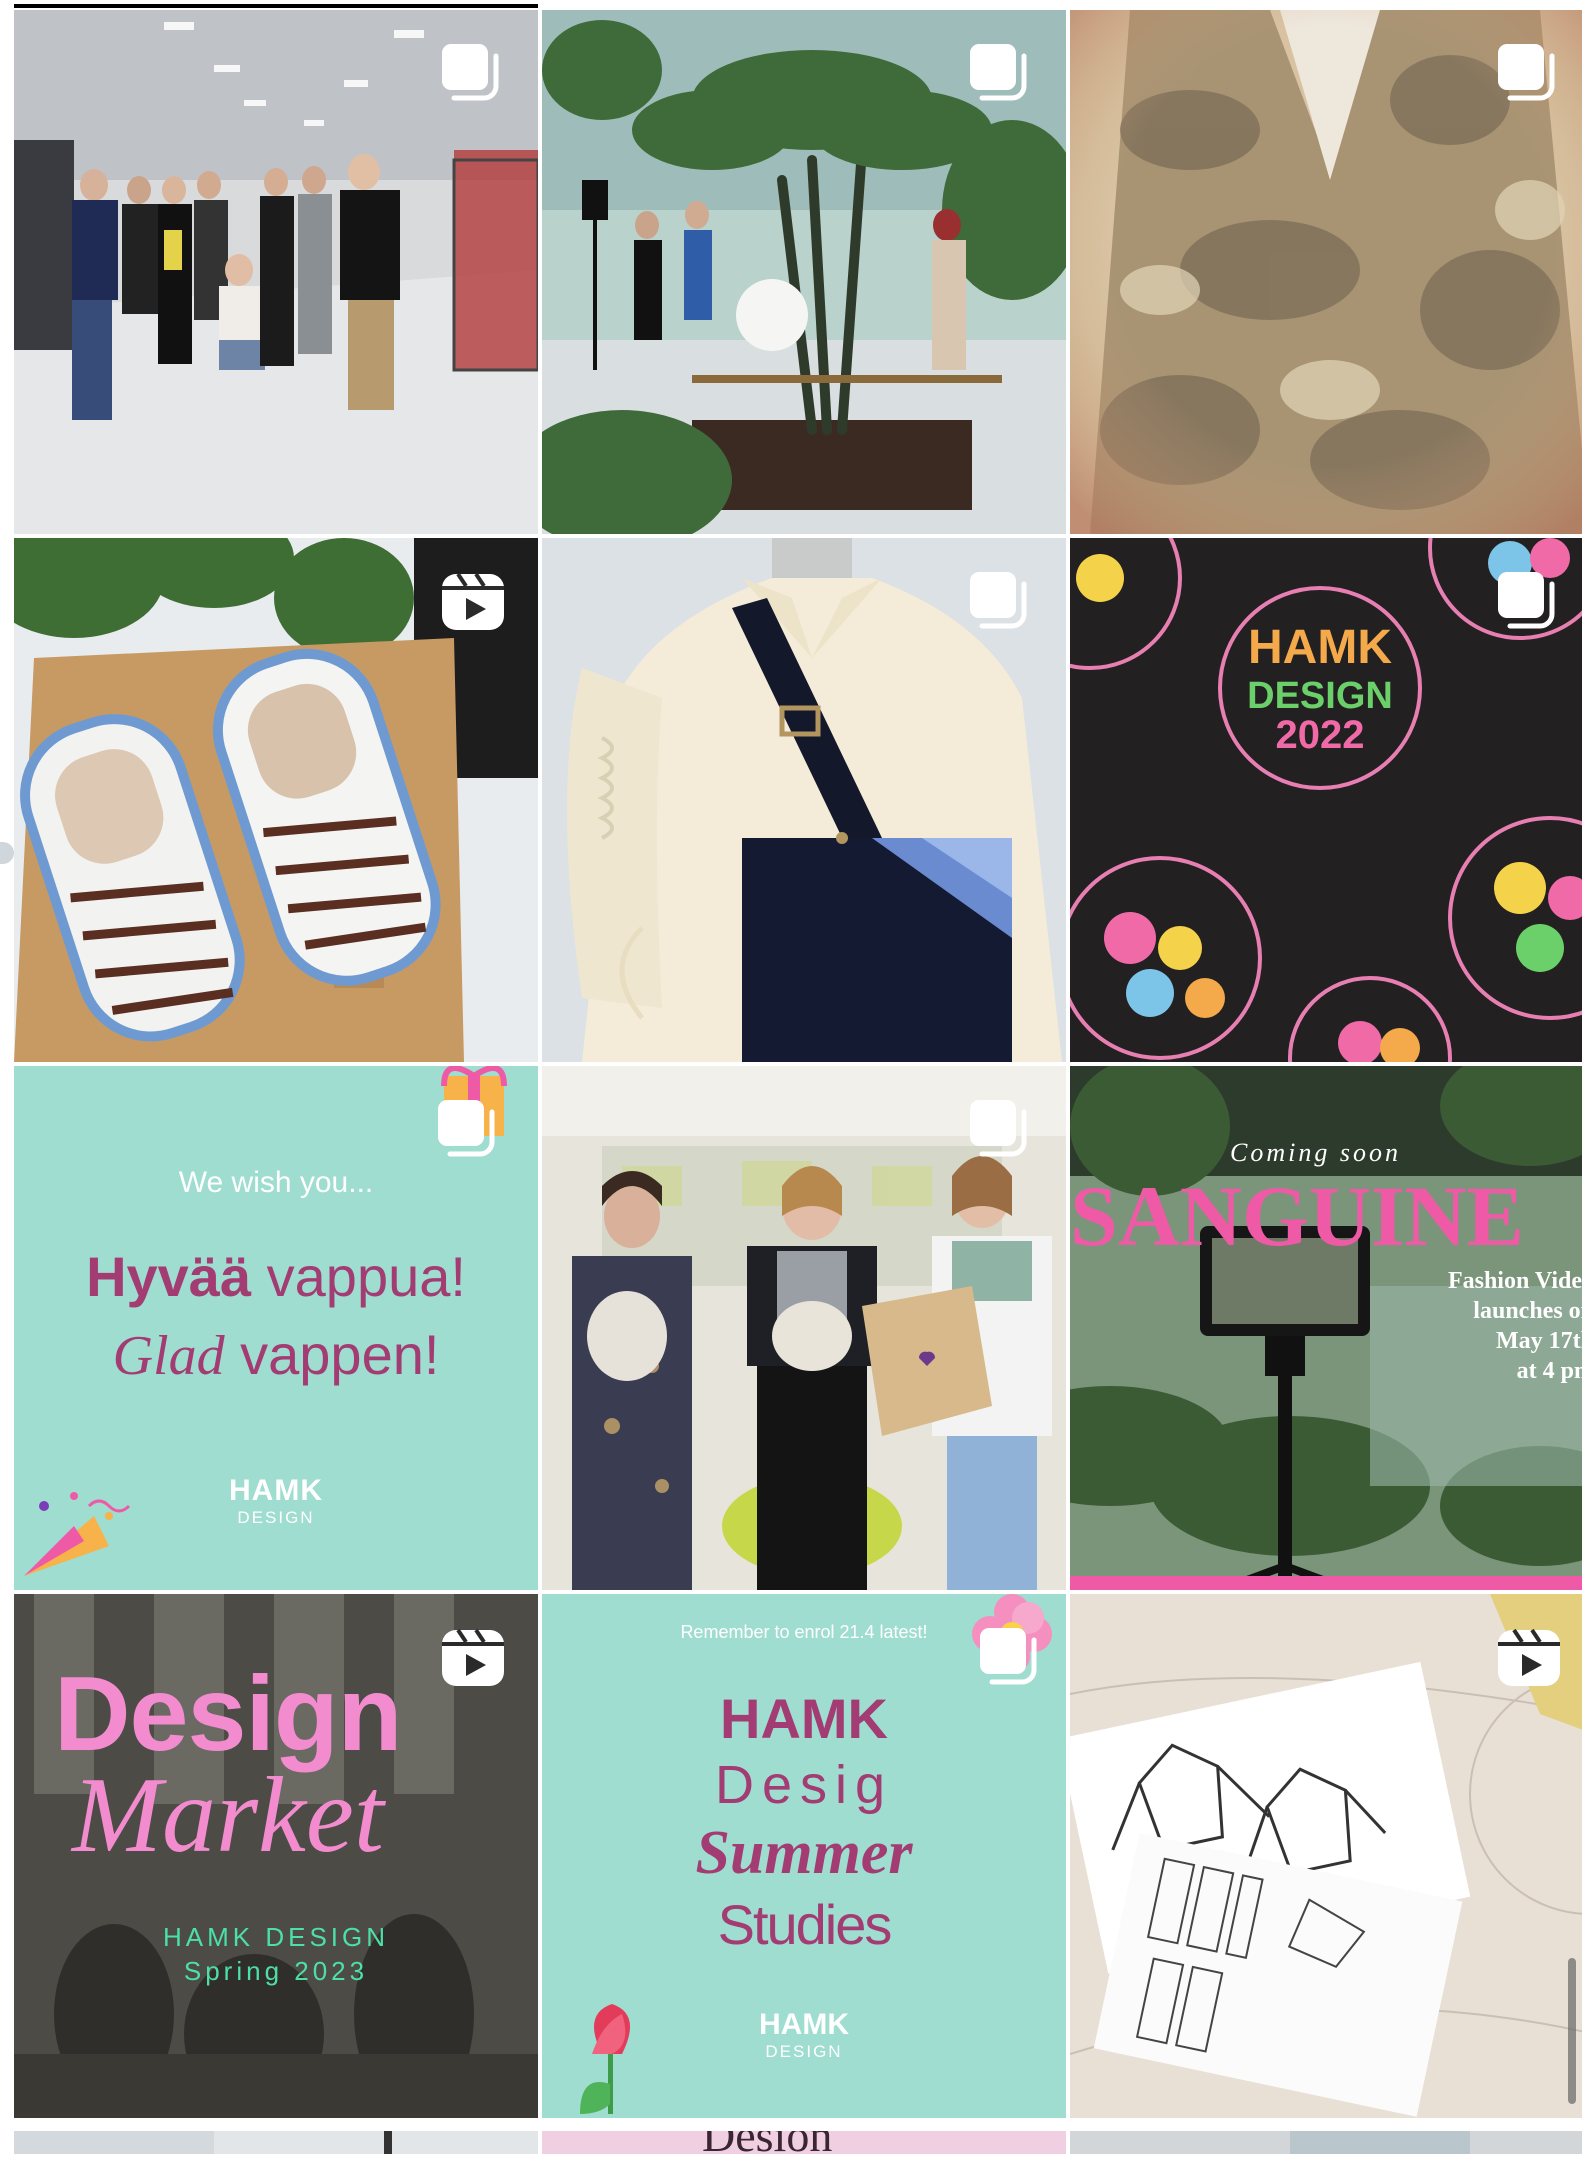 Image resolution: width=1582 pixels, height=2159 pixels. I want to click on design-market-sub-1: HAMK DESIGN, so click(276, 1937).